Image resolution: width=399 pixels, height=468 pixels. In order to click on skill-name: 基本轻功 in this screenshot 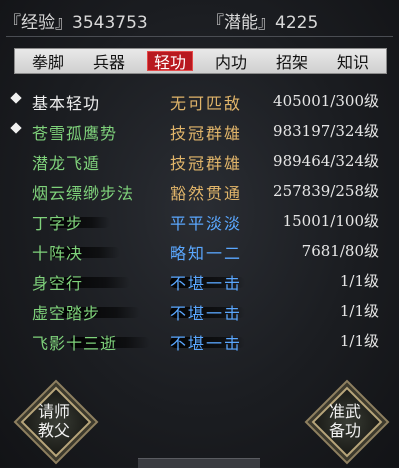, I will do `click(66, 103)`.